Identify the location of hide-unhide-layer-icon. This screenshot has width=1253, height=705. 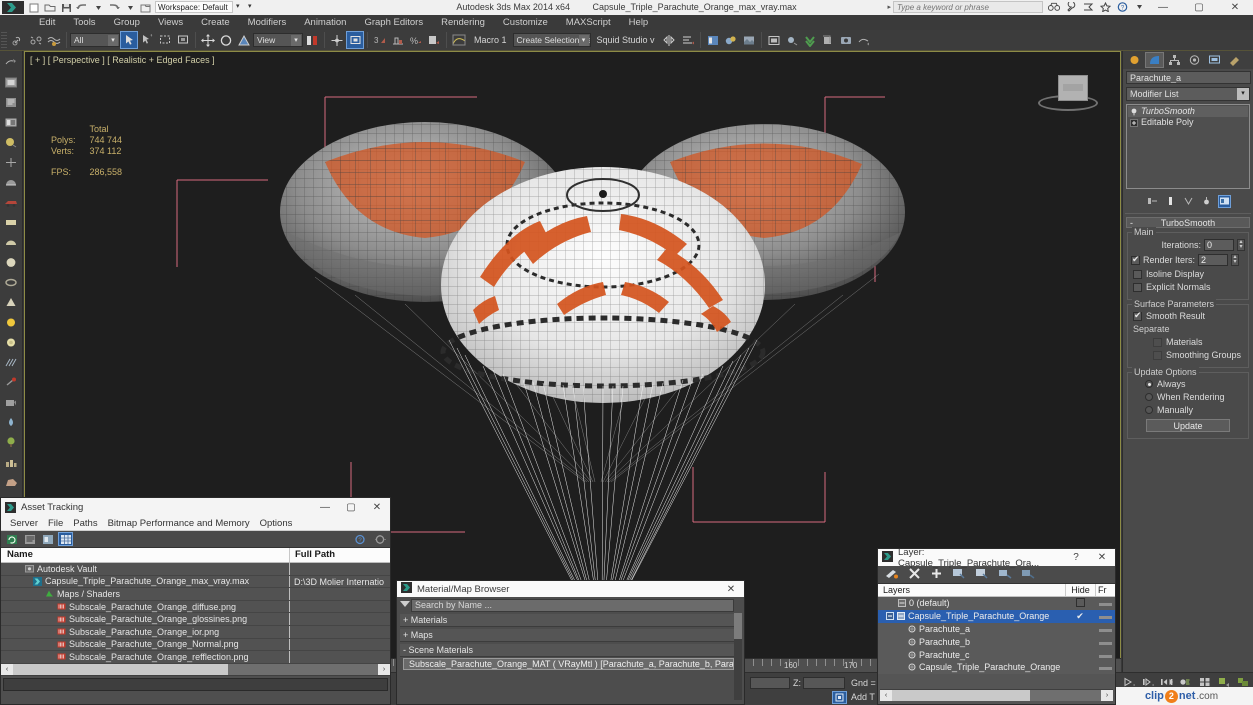
(1028, 575).